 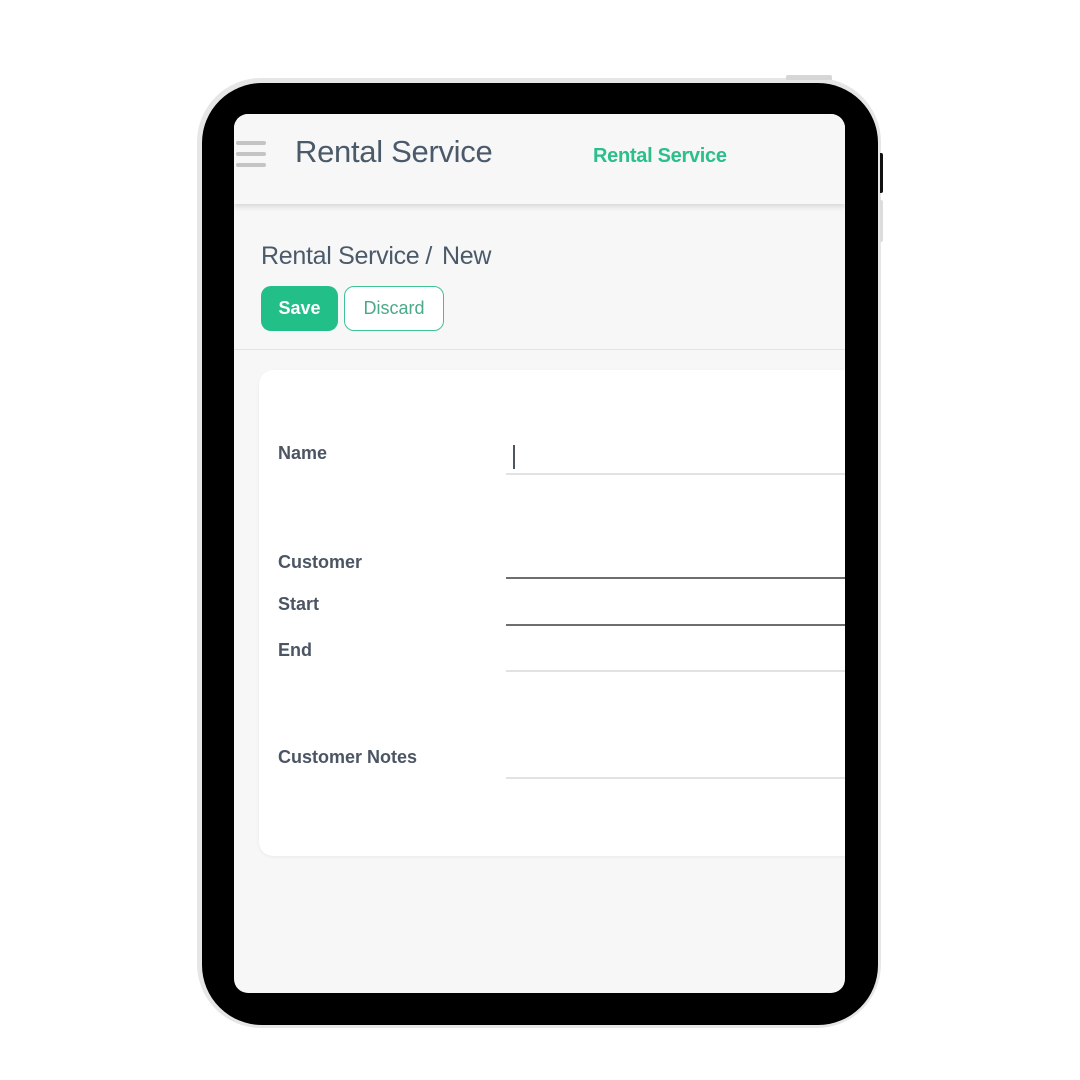 I want to click on menu-item-rental-service: Rental Service, so click(x=660, y=156).